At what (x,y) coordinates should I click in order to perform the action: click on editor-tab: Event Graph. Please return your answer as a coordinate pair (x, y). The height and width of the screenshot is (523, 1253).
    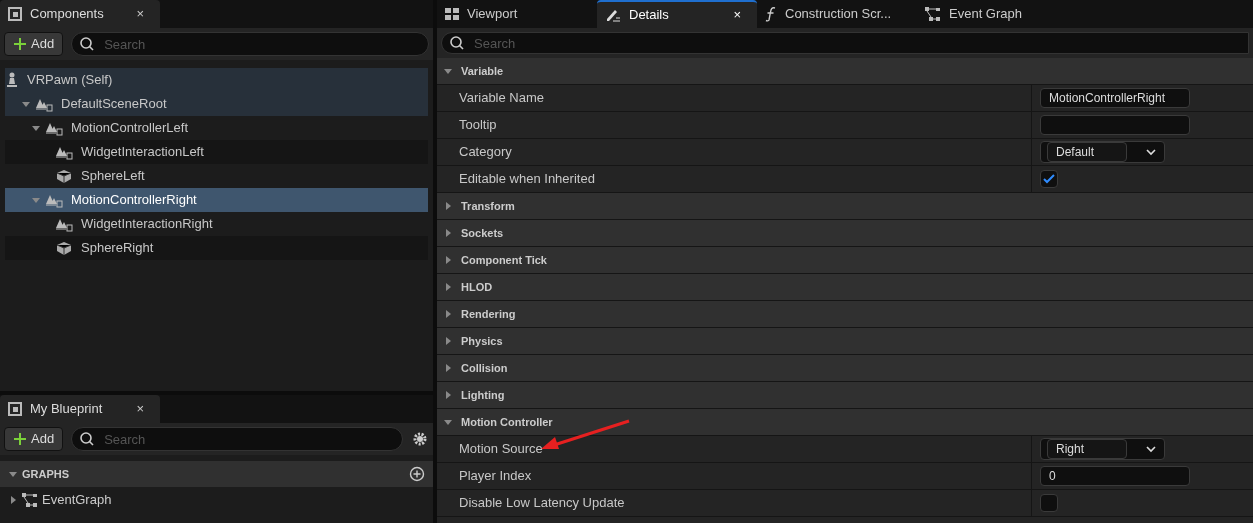
    Looking at the image, I should click on (997, 14).